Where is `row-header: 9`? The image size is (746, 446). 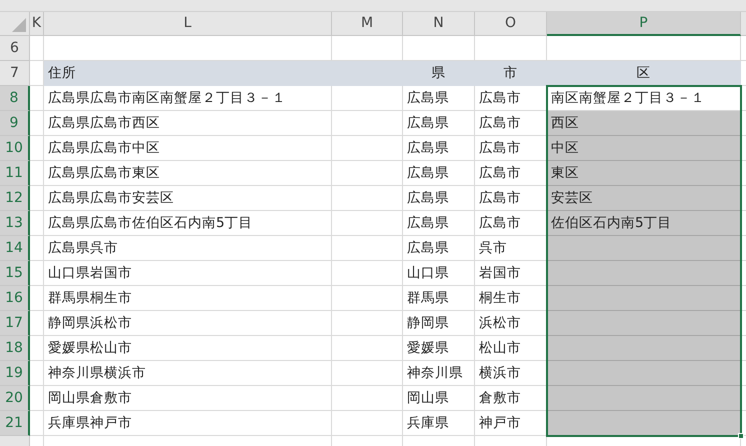
row-header: 9 is located at coordinates (15, 123).